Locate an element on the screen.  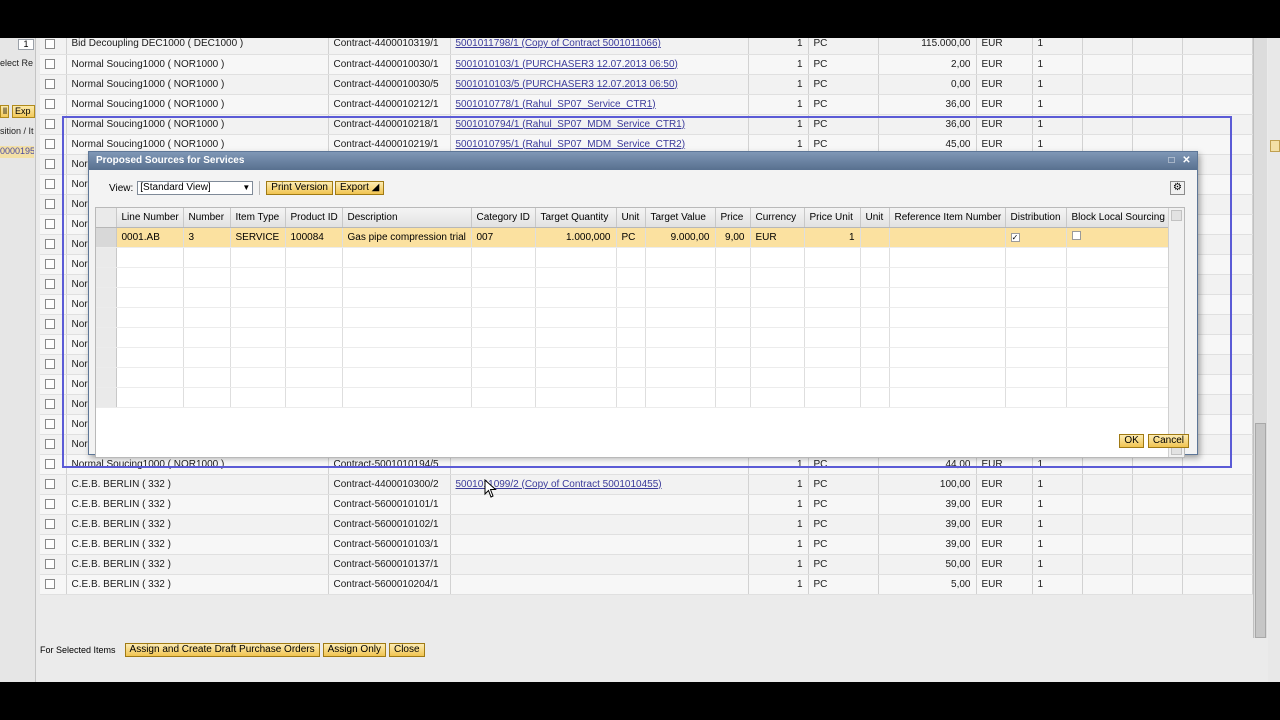
column-header: Currency is located at coordinates (777, 218).